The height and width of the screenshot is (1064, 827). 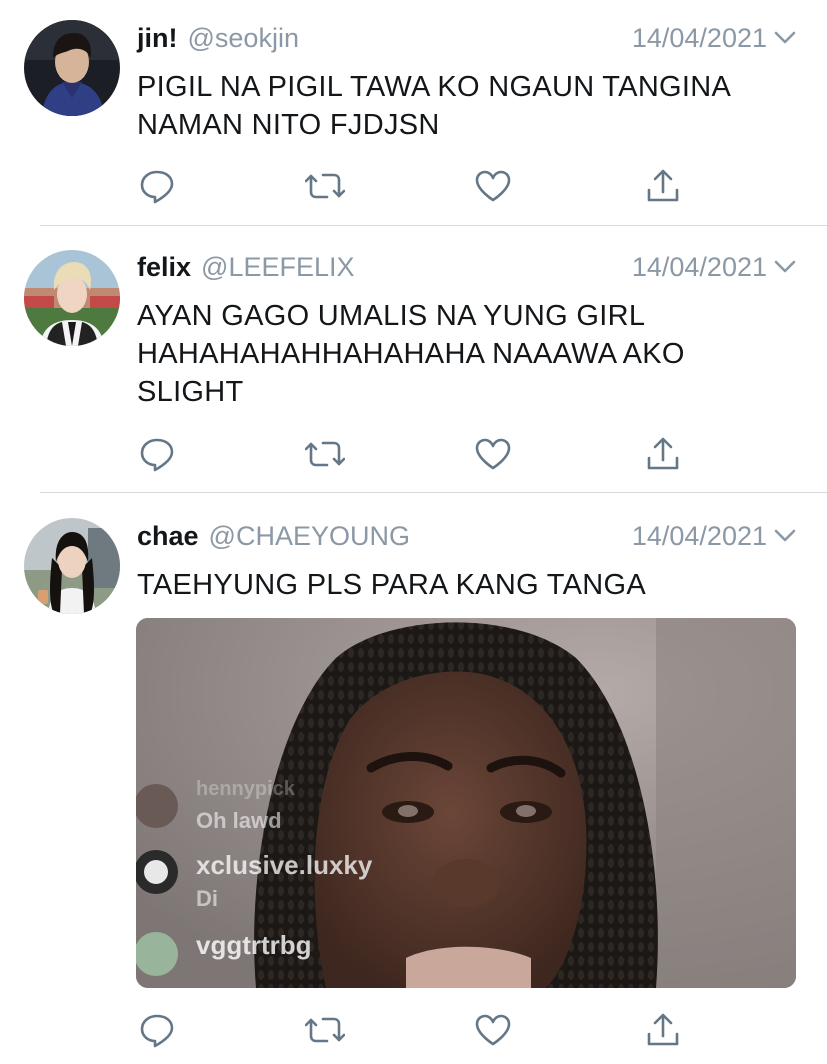 What do you see at coordinates (72, 68) in the screenshot?
I see `avatar-jin` at bounding box center [72, 68].